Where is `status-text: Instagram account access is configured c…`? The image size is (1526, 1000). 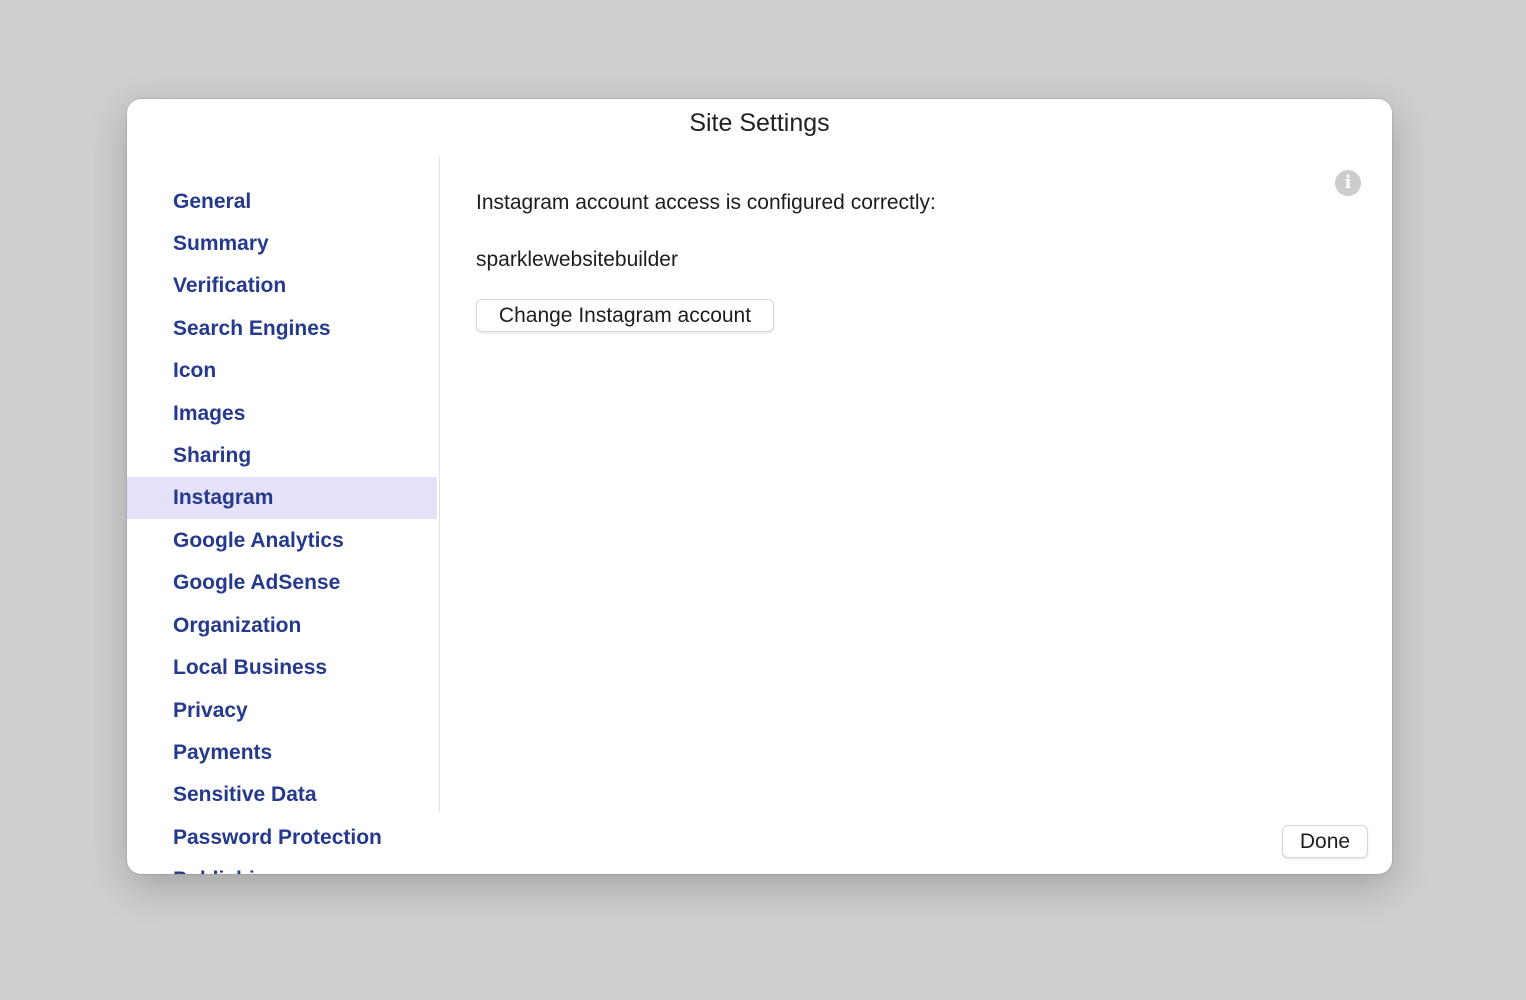 status-text: Instagram account access is configured c… is located at coordinates (706, 202).